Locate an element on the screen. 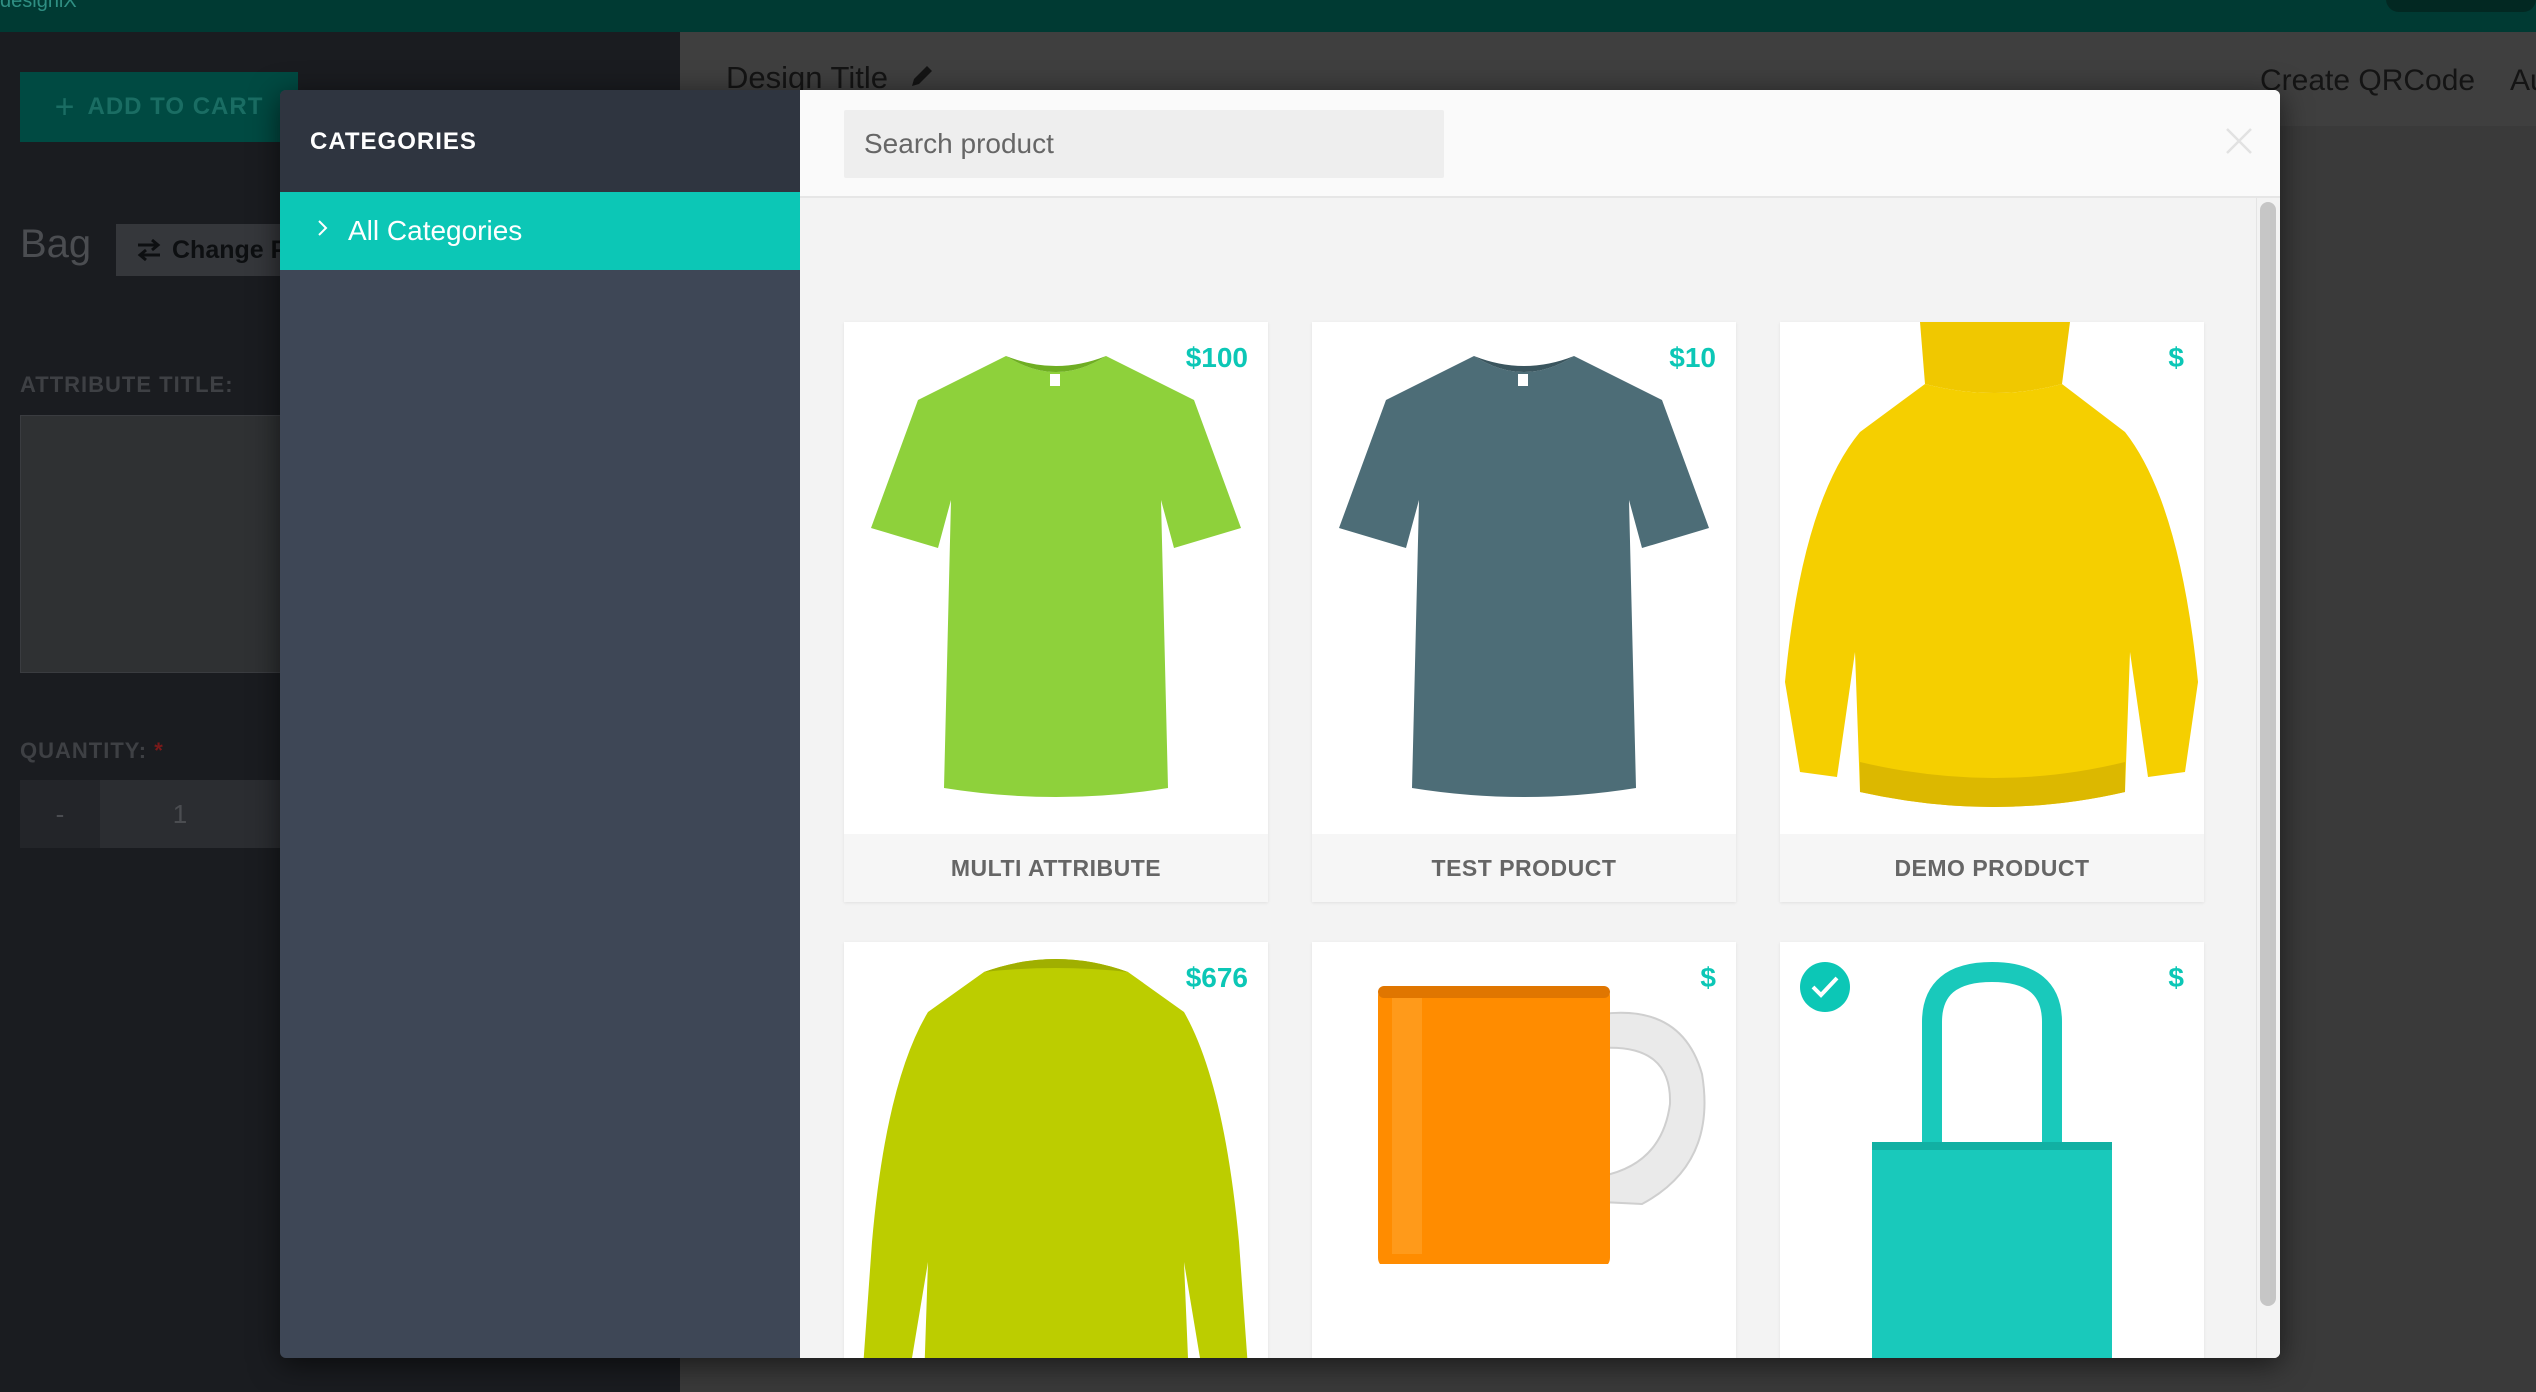 The image size is (2536, 1392). green-tshirt-image is located at coordinates (1056, 576).